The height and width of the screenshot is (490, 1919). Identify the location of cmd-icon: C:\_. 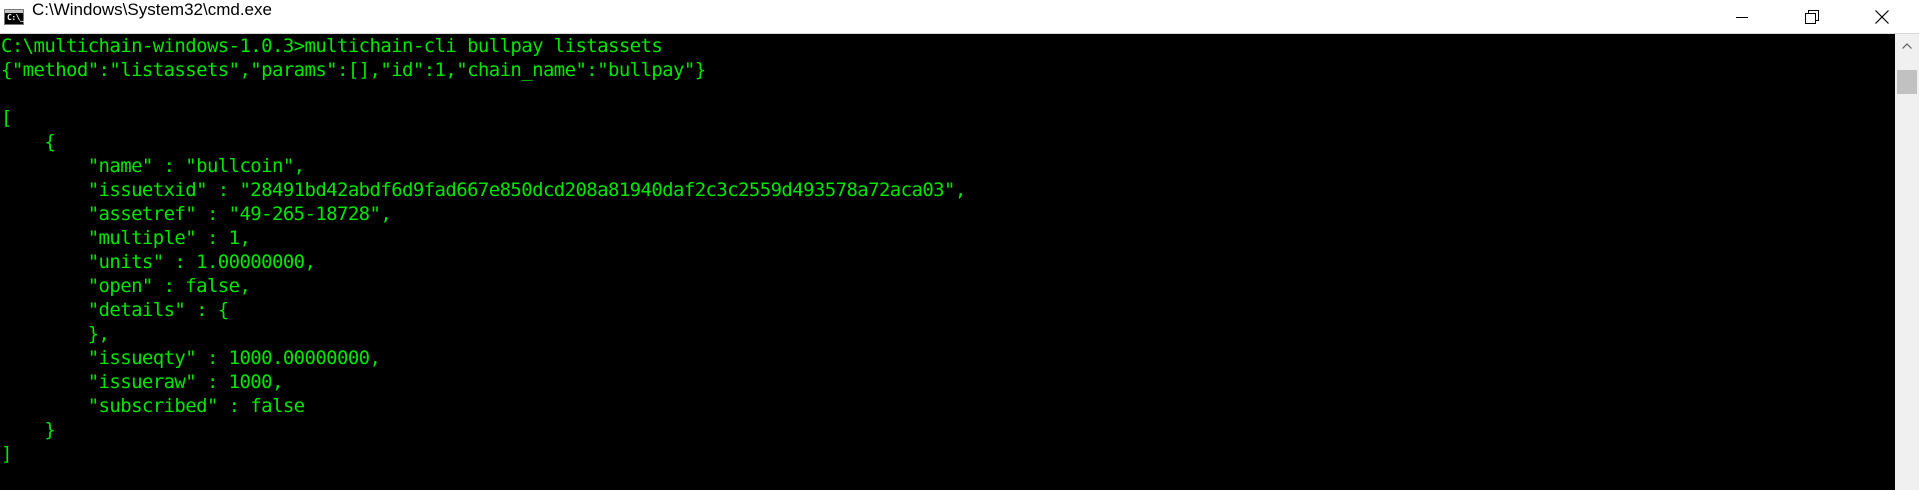
(14, 17).